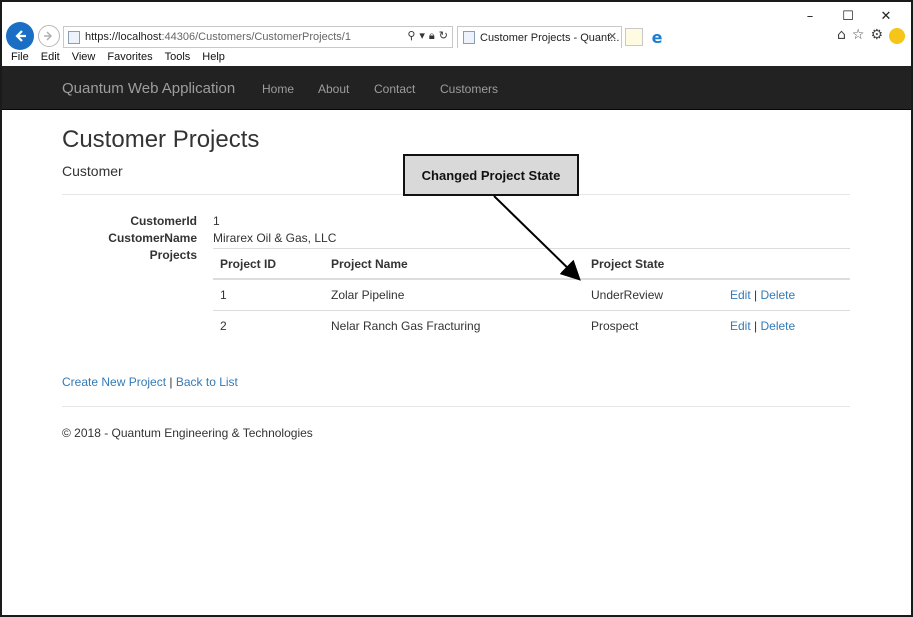 This screenshot has height=617, width=913. What do you see at coordinates (84, 59) in the screenshot?
I see `menu-view: View` at bounding box center [84, 59].